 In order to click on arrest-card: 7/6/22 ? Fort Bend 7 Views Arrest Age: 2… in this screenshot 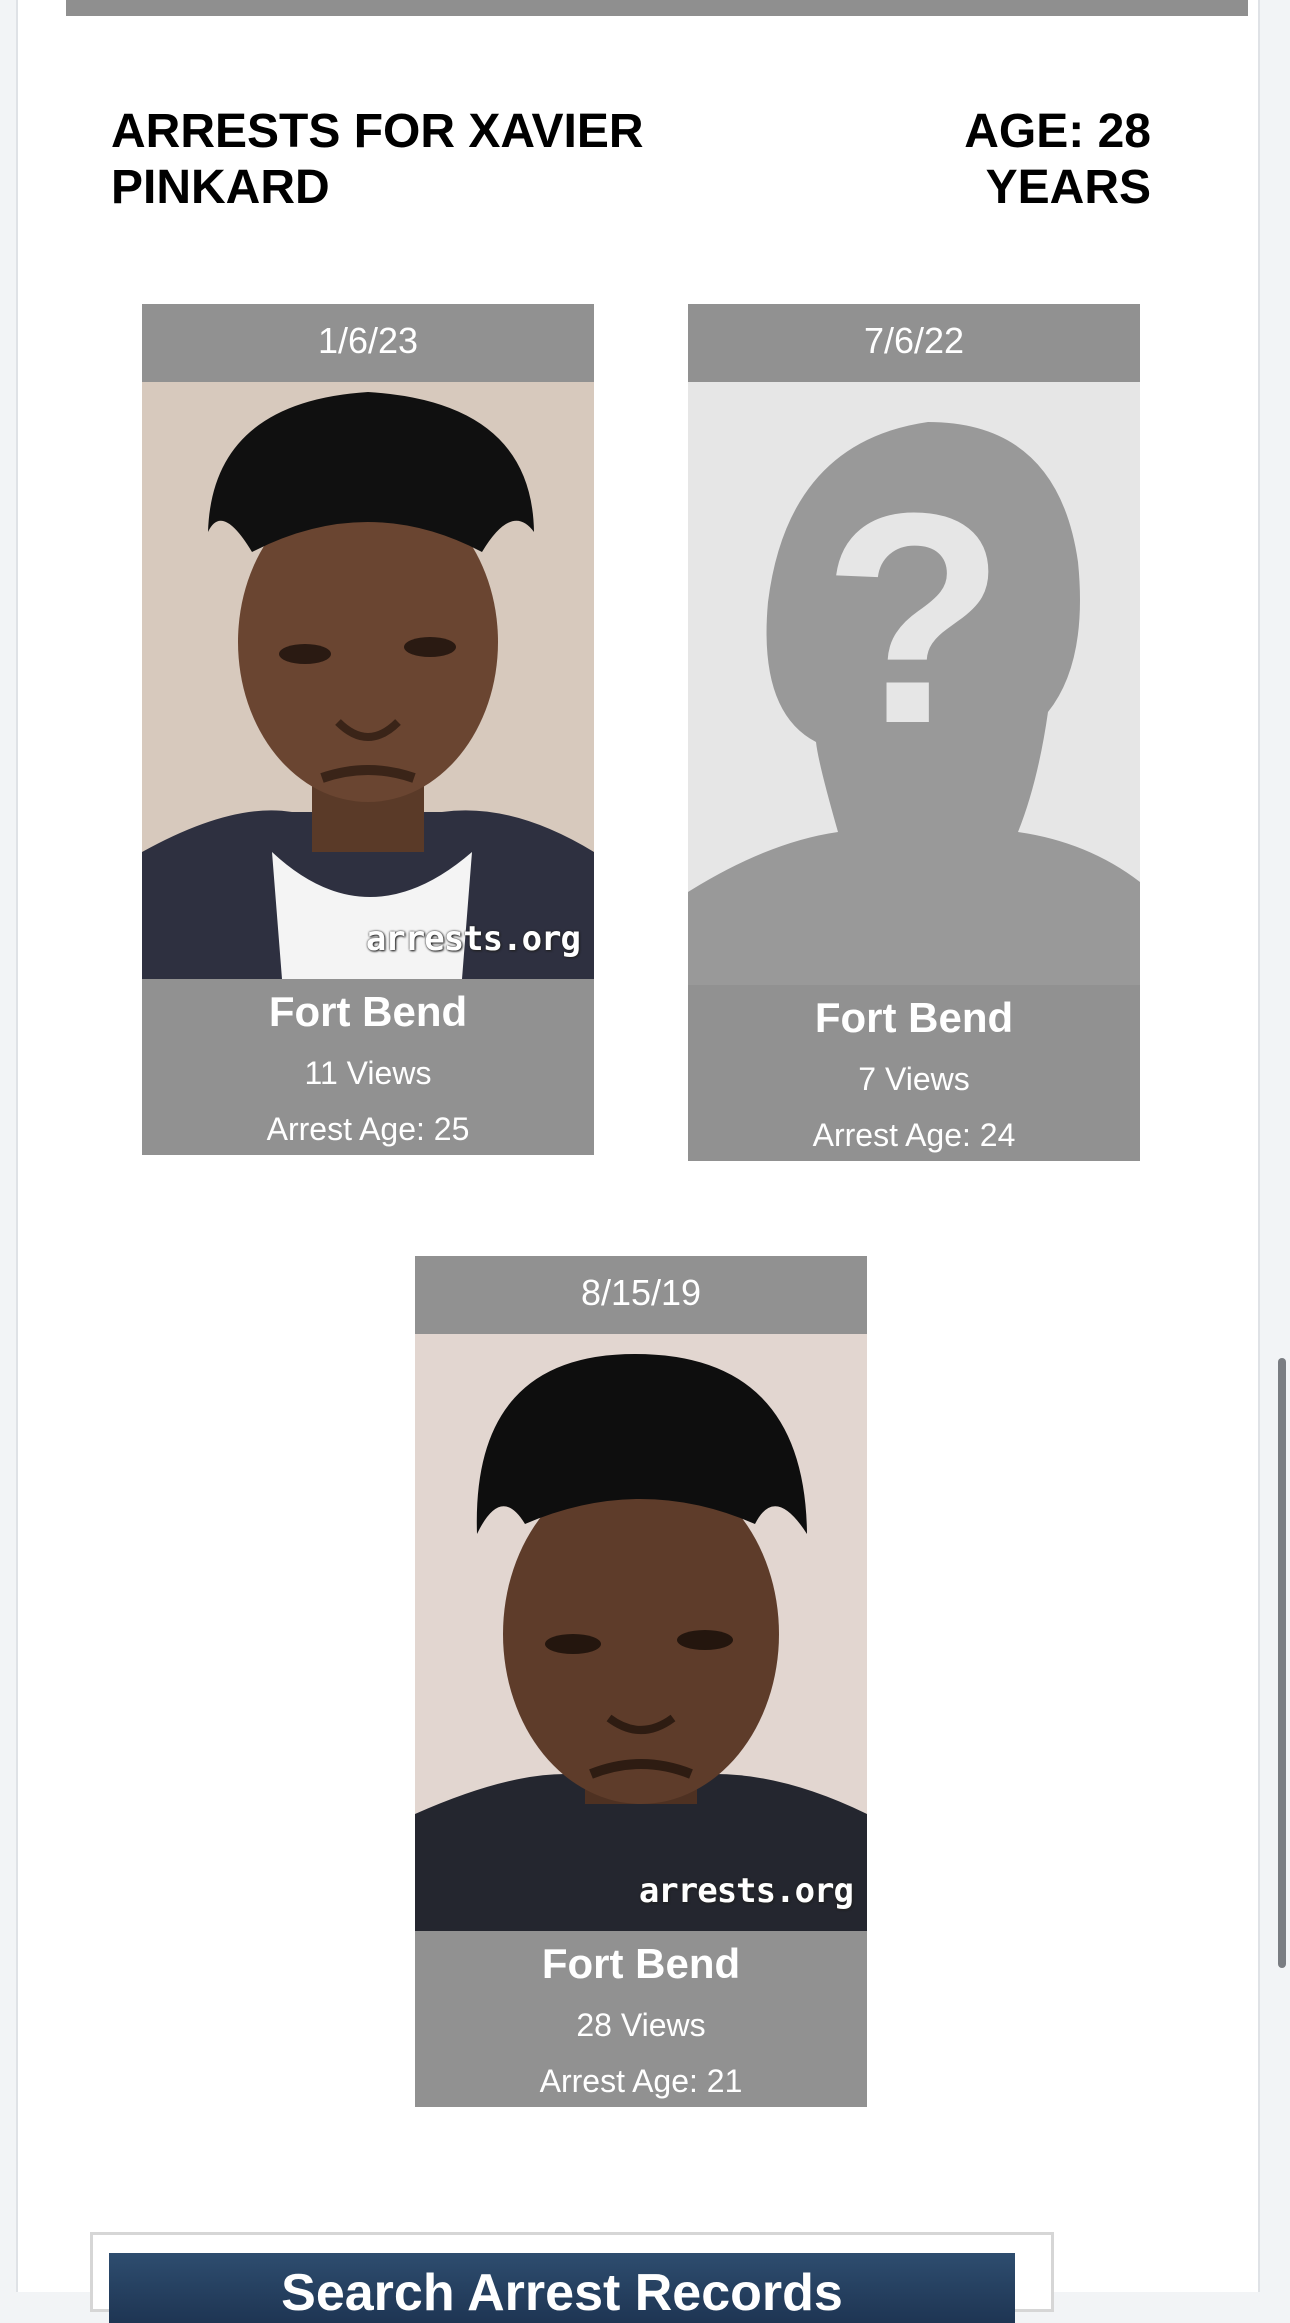, I will do `click(914, 732)`.